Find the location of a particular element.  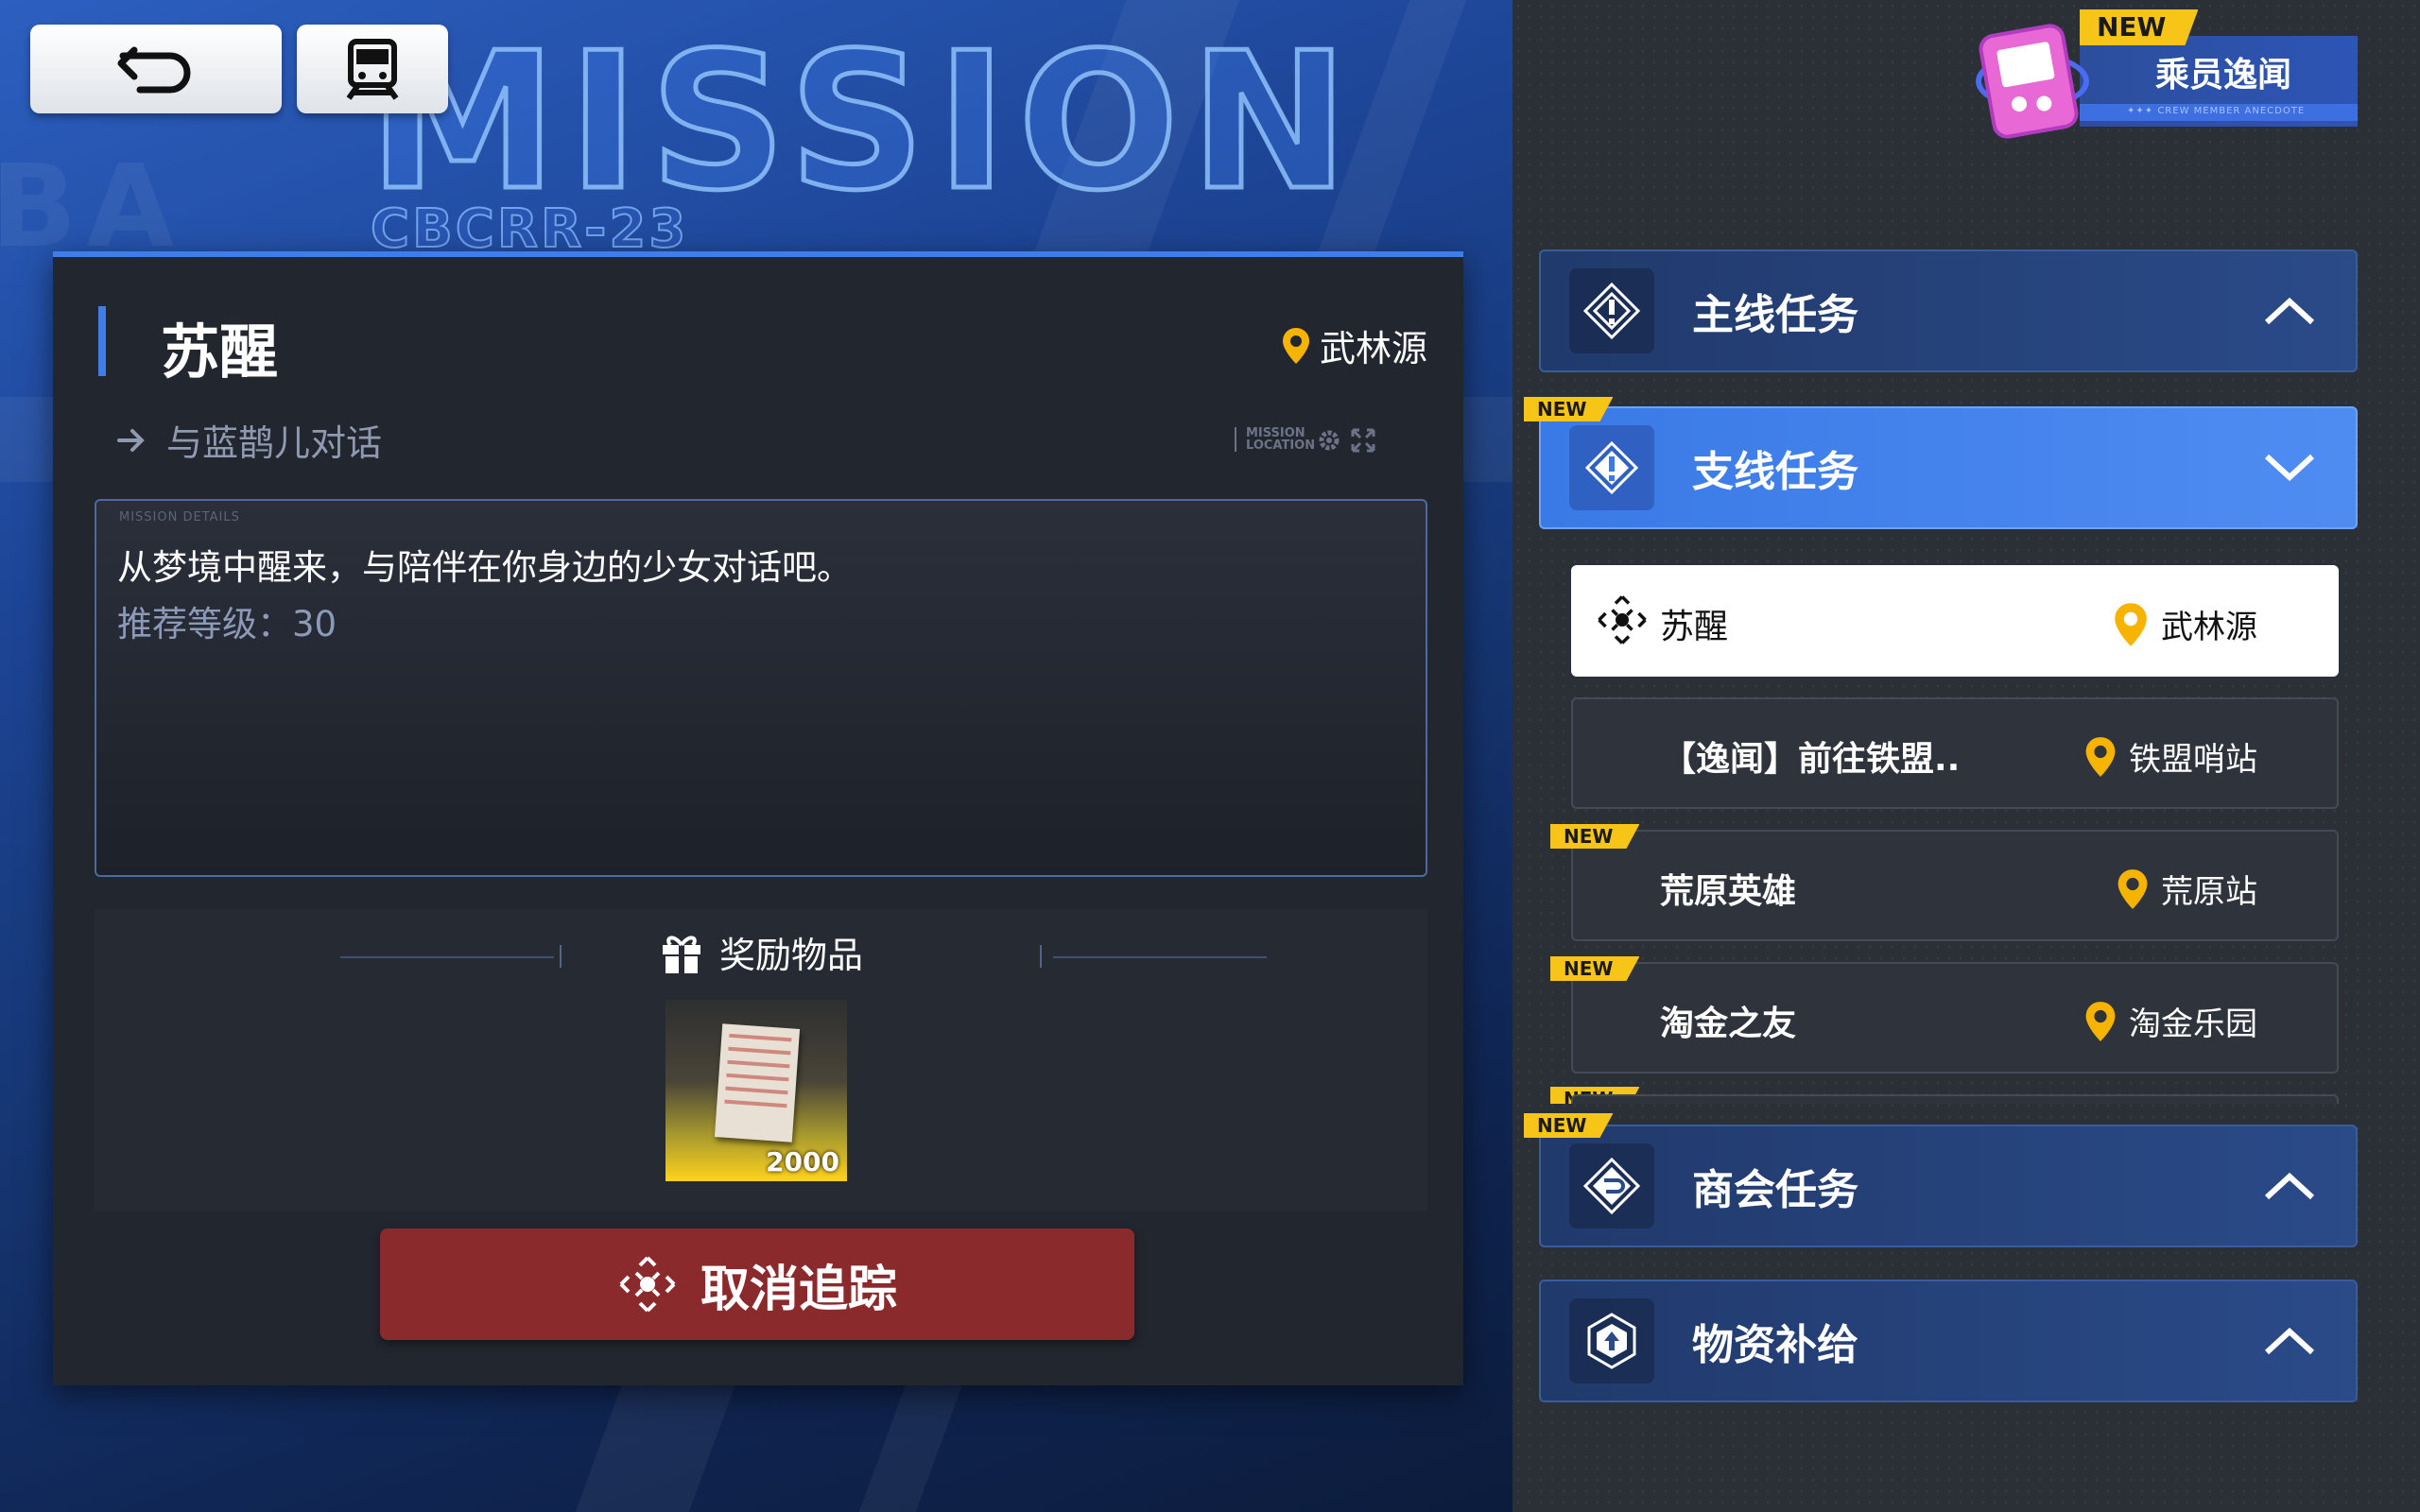

task-item: 【逸闻】前往铁盟.. 铁盟哨站 is located at coordinates (1955, 753).